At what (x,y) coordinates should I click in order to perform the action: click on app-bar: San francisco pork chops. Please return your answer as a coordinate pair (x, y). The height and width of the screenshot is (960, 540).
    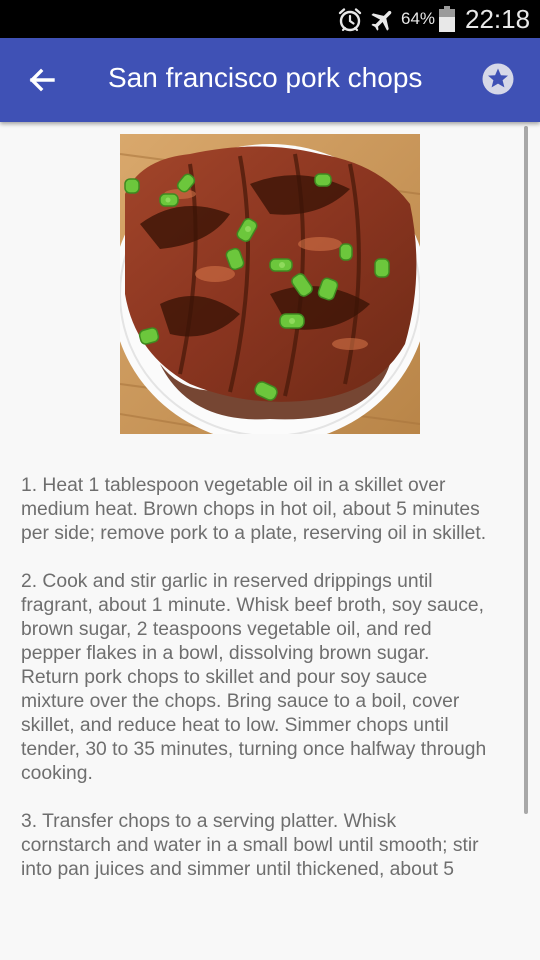
    Looking at the image, I should click on (270, 80).